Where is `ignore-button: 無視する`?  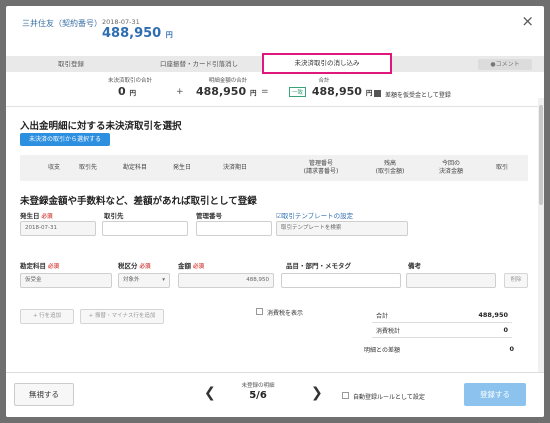 ignore-button: 無視する is located at coordinates (44, 394).